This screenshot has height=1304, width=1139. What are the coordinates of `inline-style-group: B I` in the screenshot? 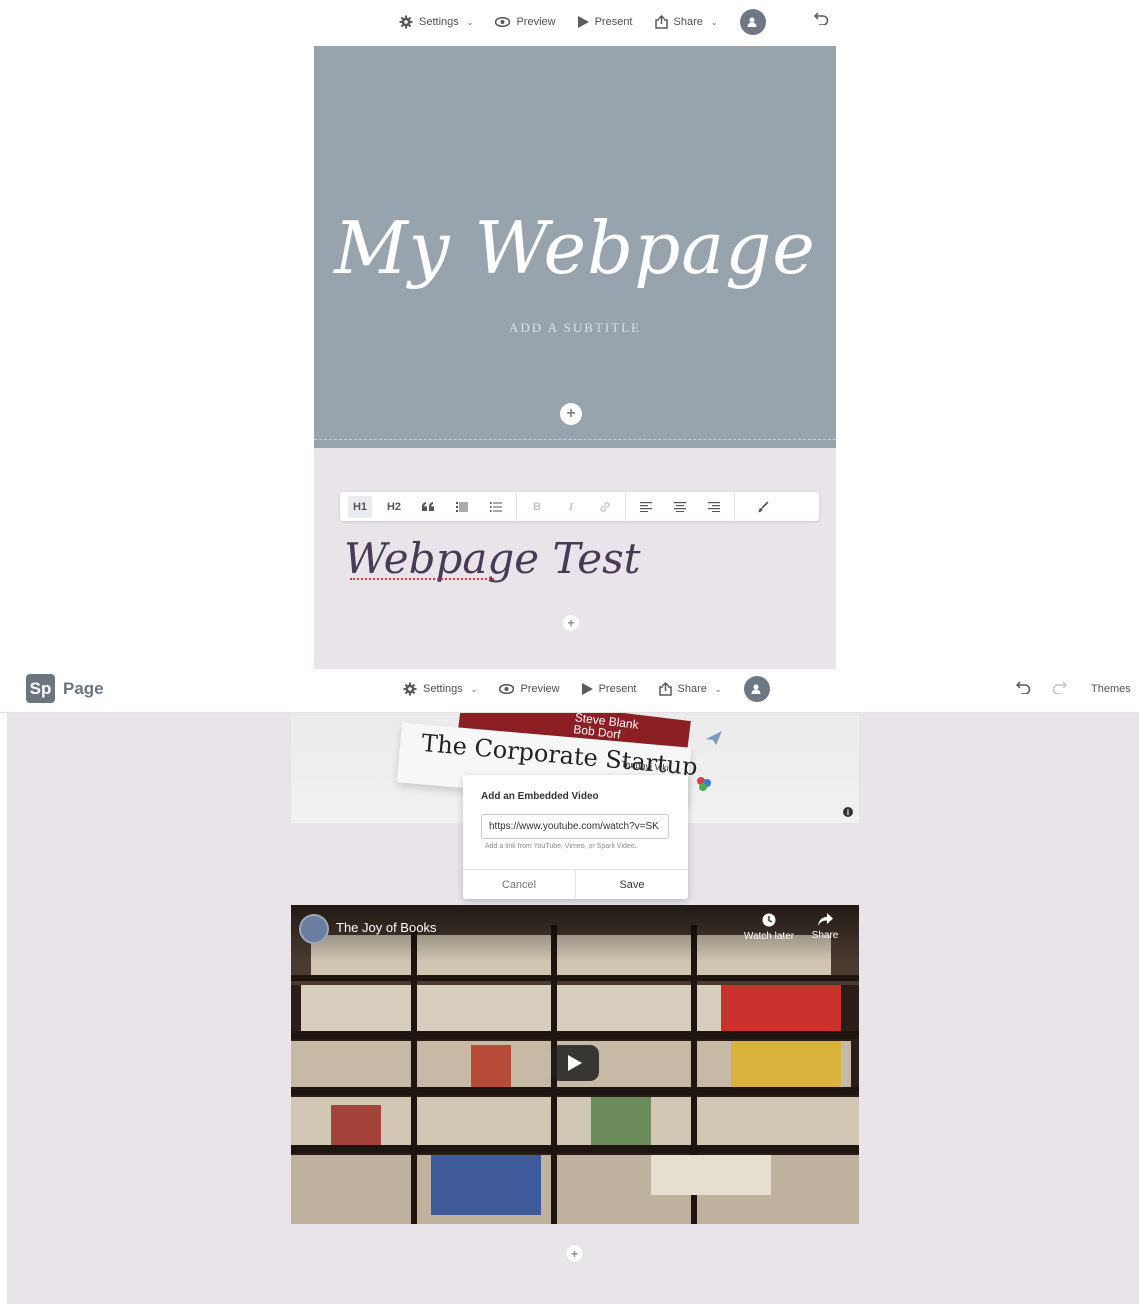 It's located at (571, 506).